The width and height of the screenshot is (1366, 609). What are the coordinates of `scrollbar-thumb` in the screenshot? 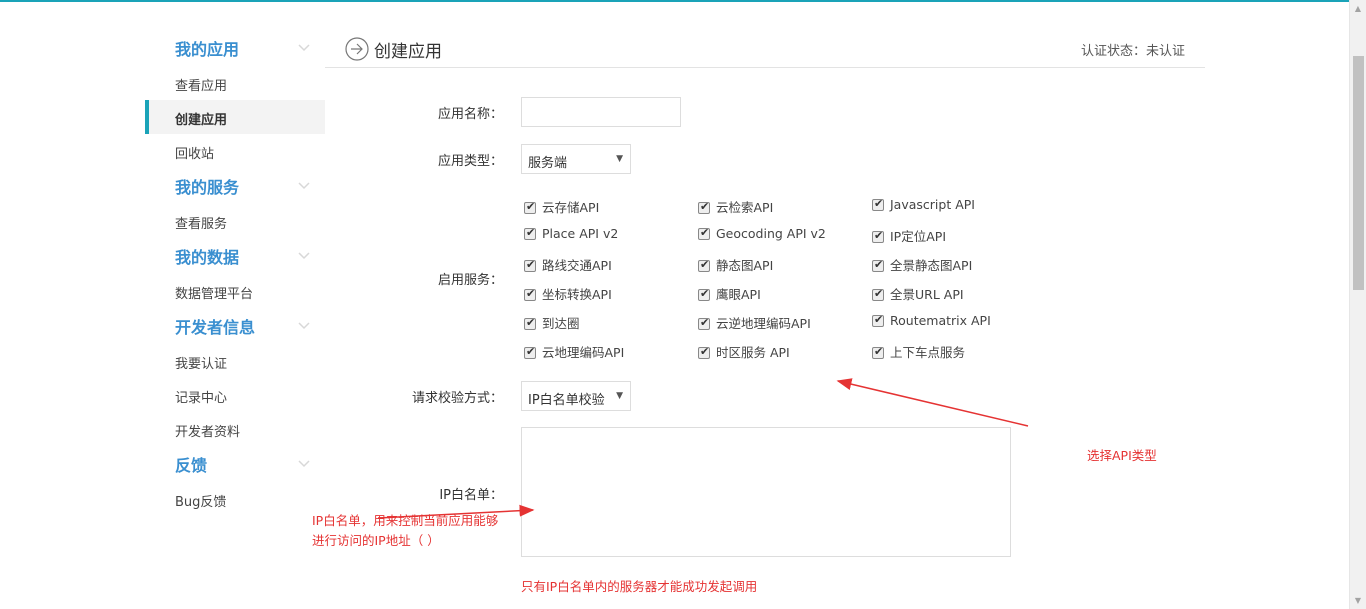 It's located at (1358, 173).